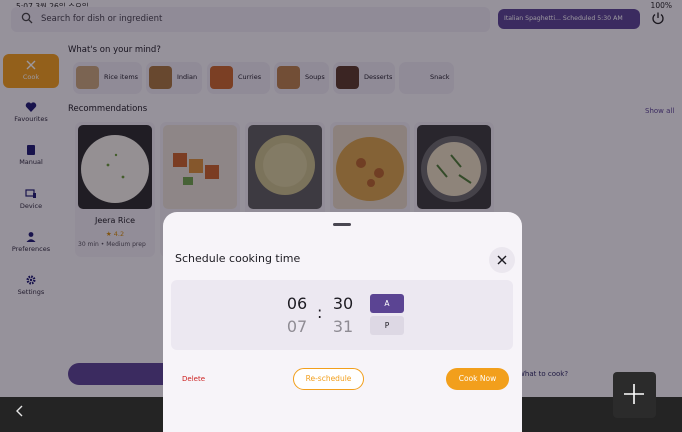  What do you see at coordinates (342, 315) in the screenshot?
I see `time-picker: 06 07 : 30 31 A P` at bounding box center [342, 315].